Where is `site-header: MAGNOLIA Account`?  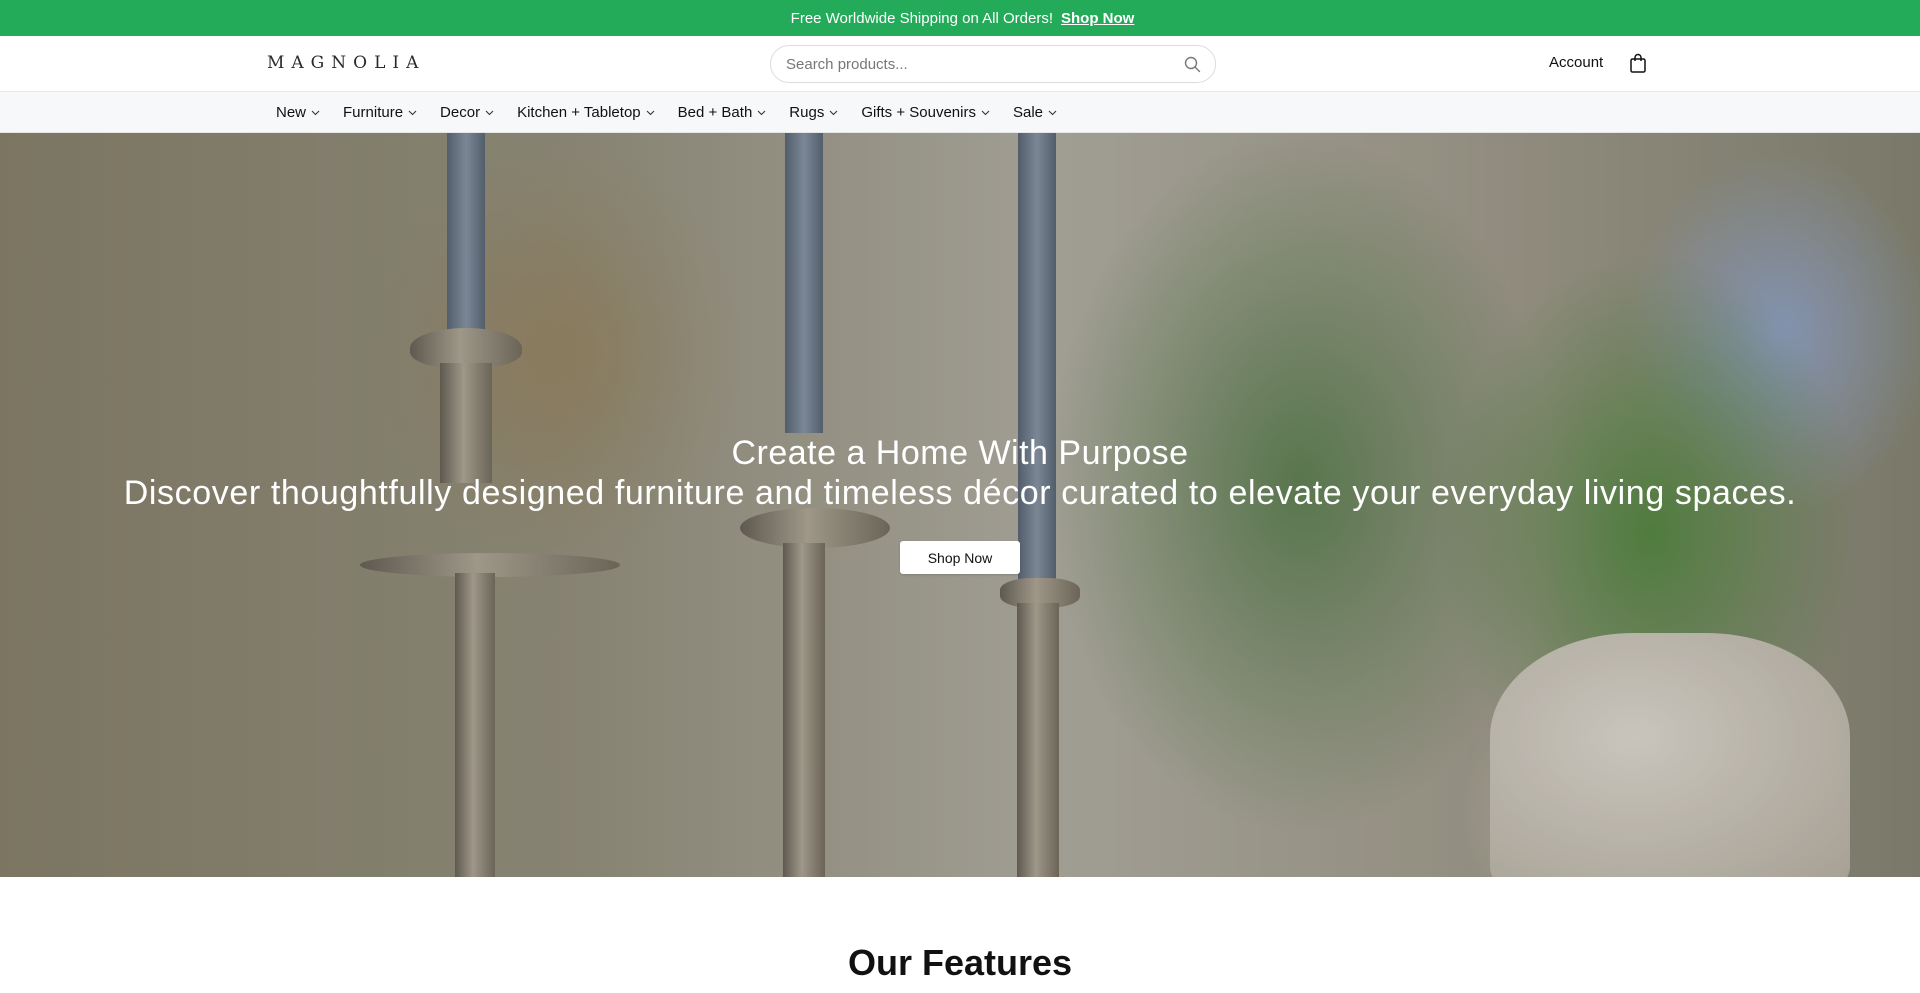
site-header: MAGNOLIA Account is located at coordinates (960, 64).